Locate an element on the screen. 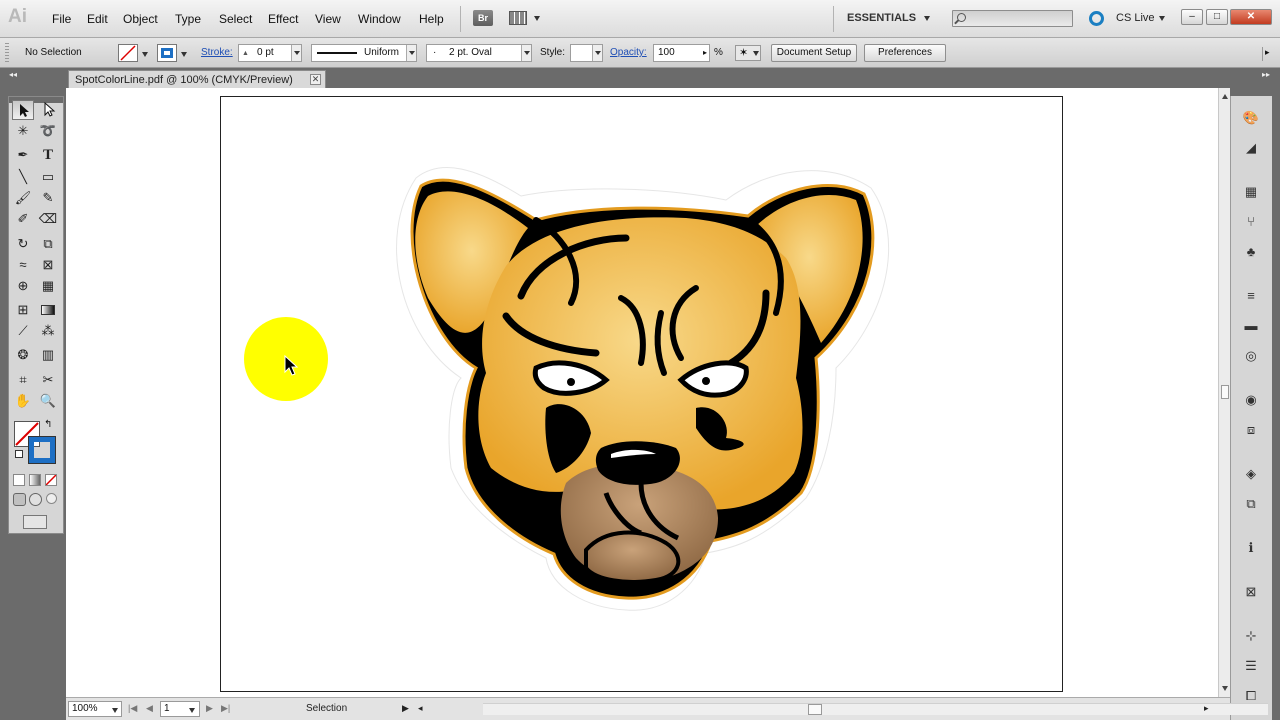 The width and height of the screenshot is (1280, 720). layers-panel-icon: ◈ is located at coordinates (1251, 474).